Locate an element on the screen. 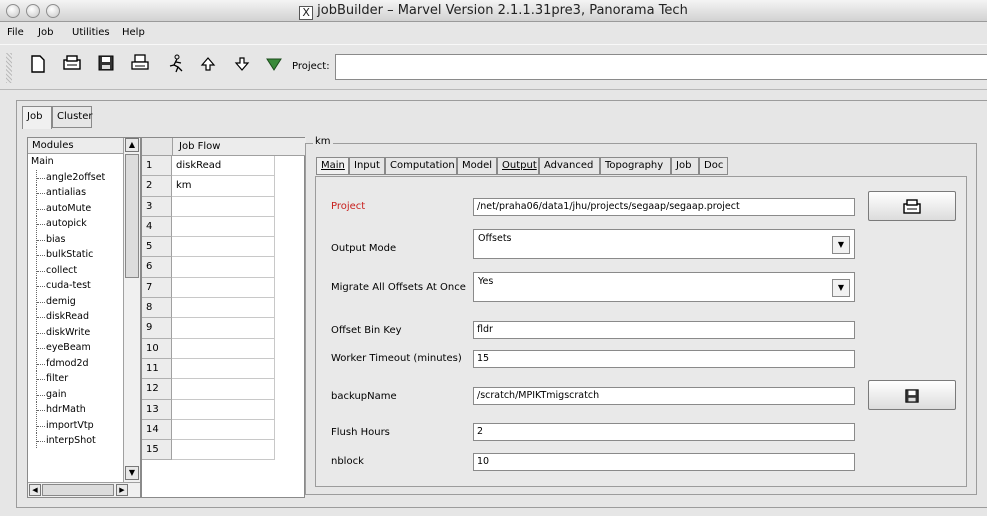 Image resolution: width=987 pixels, height=516 pixels. offset-bin-key-label: Offset Bin Key is located at coordinates (366, 330).